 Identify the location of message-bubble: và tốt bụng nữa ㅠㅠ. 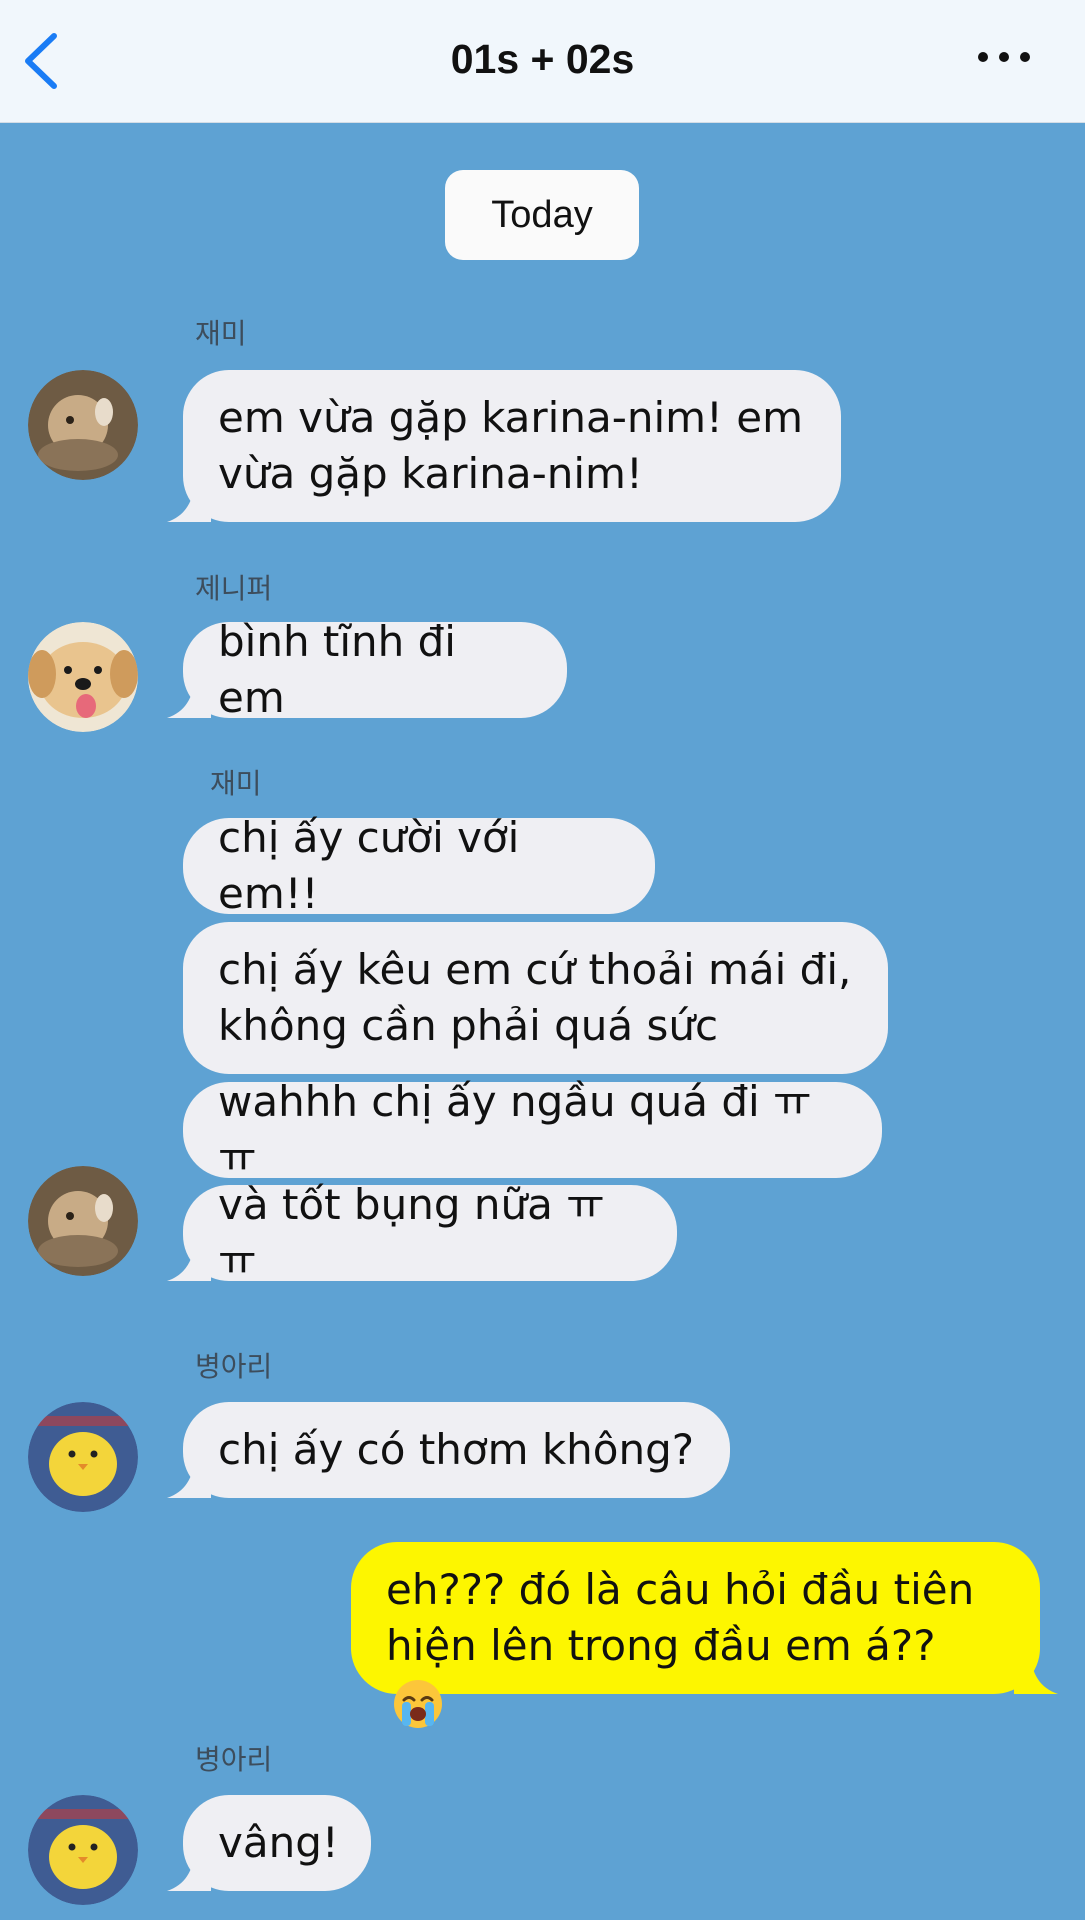
(422, 1232).